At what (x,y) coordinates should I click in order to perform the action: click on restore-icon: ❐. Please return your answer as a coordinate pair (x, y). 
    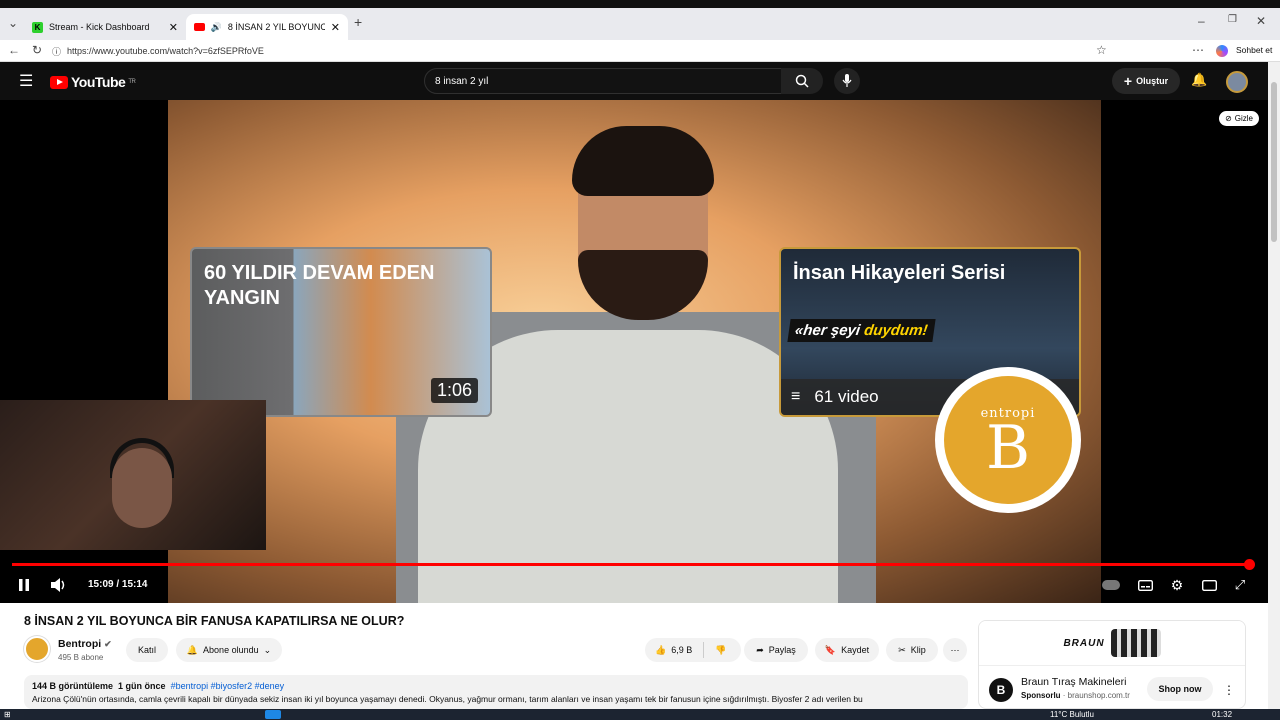
    Looking at the image, I should click on (1232, 19).